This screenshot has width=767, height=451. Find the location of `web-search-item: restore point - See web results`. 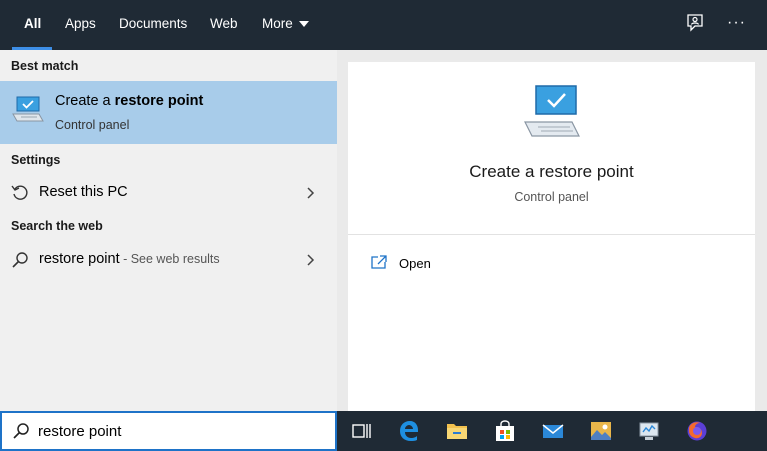

web-search-item: restore point - See web results is located at coordinates (168, 259).